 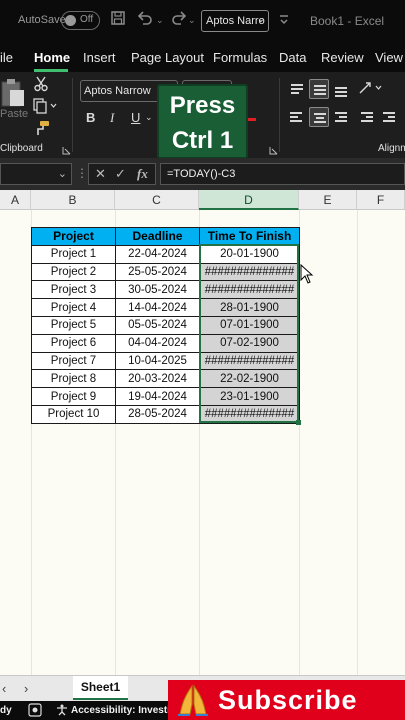 What do you see at coordinates (282, 174) in the screenshot?
I see `formula-input: =TODAY()-C3` at bounding box center [282, 174].